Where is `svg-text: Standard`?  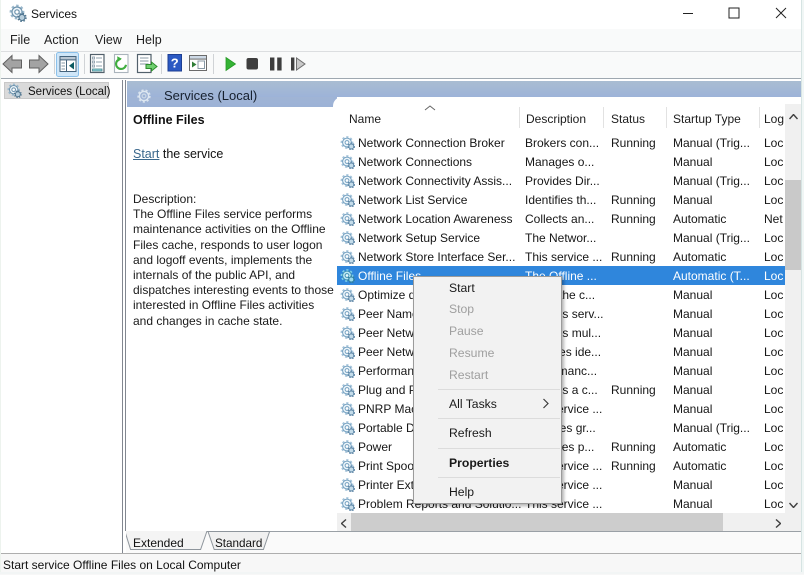 svg-text: Standard is located at coordinates (238, 543).